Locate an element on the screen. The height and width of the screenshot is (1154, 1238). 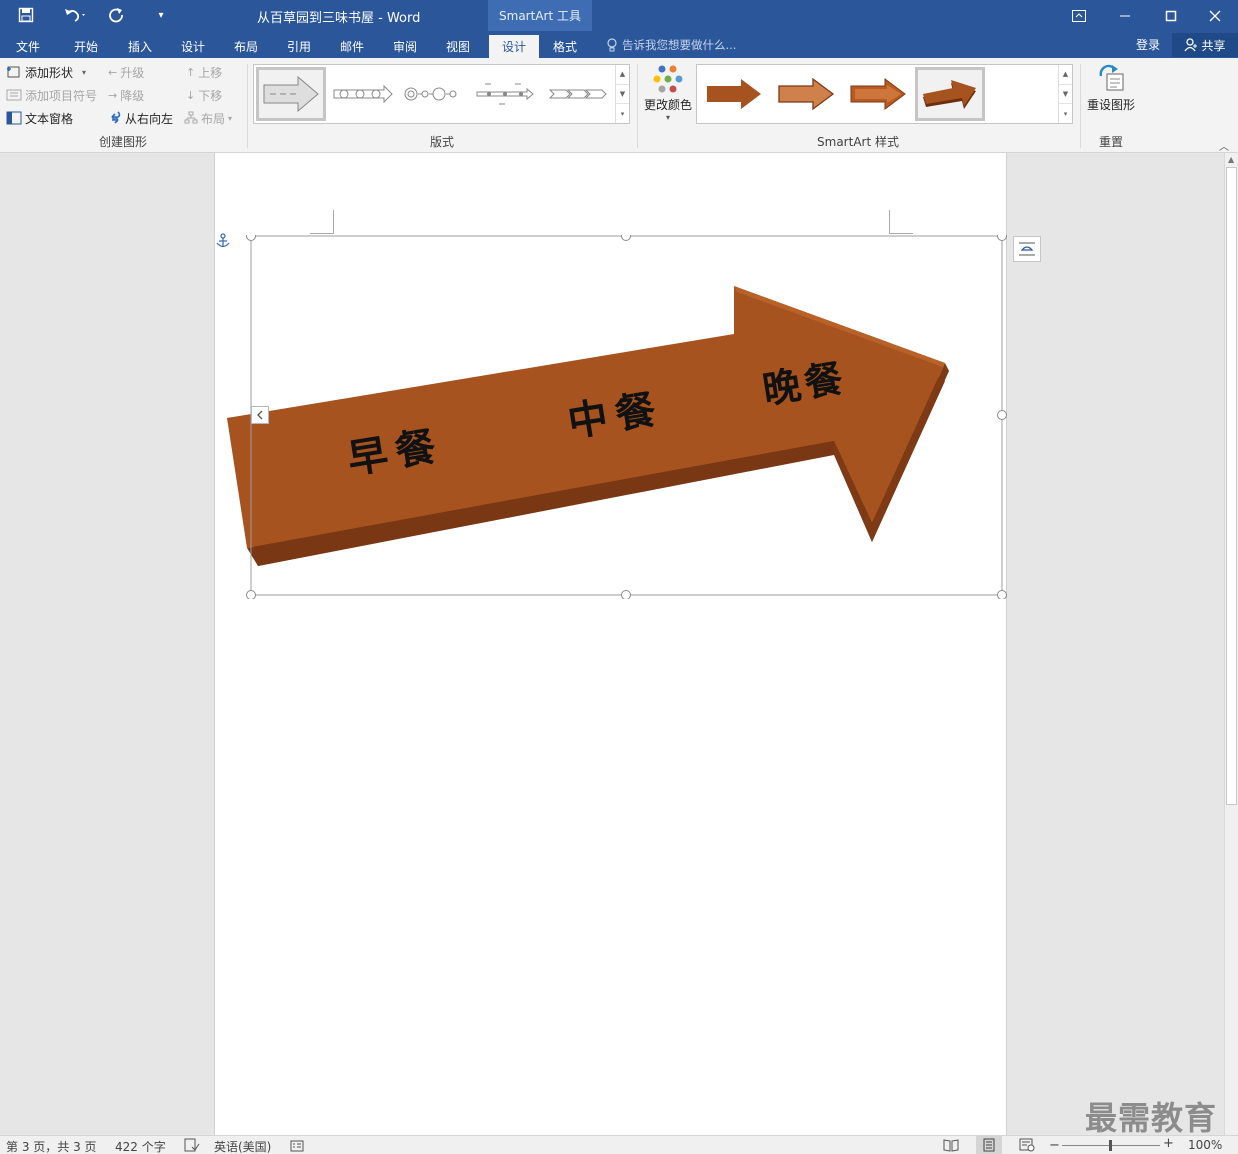
share-label: 共享 is located at coordinates (1213, 45).